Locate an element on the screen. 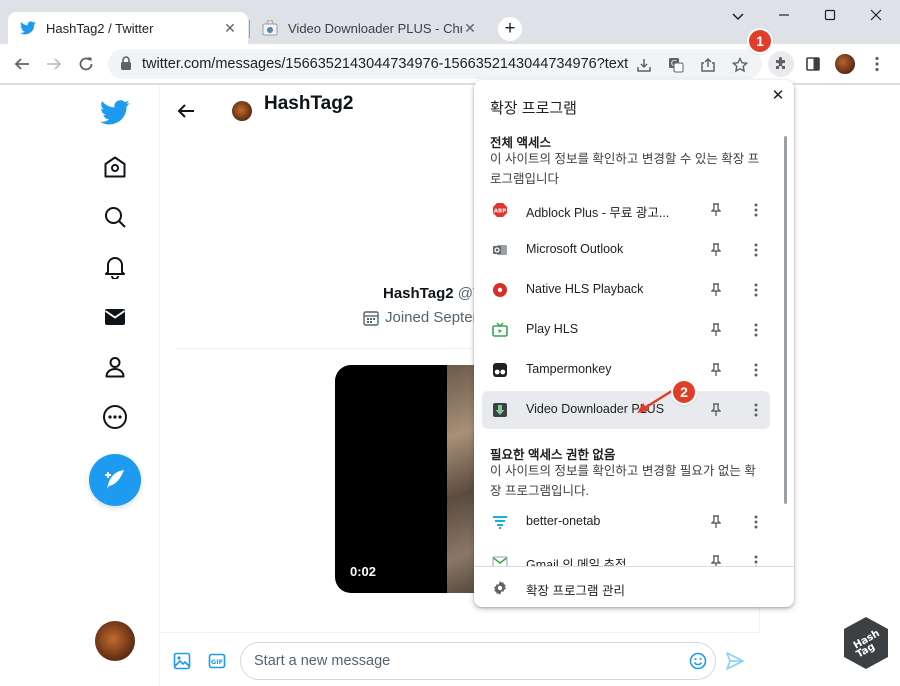 This screenshot has width=900, height=686. gear-icon is located at coordinates (500, 590).